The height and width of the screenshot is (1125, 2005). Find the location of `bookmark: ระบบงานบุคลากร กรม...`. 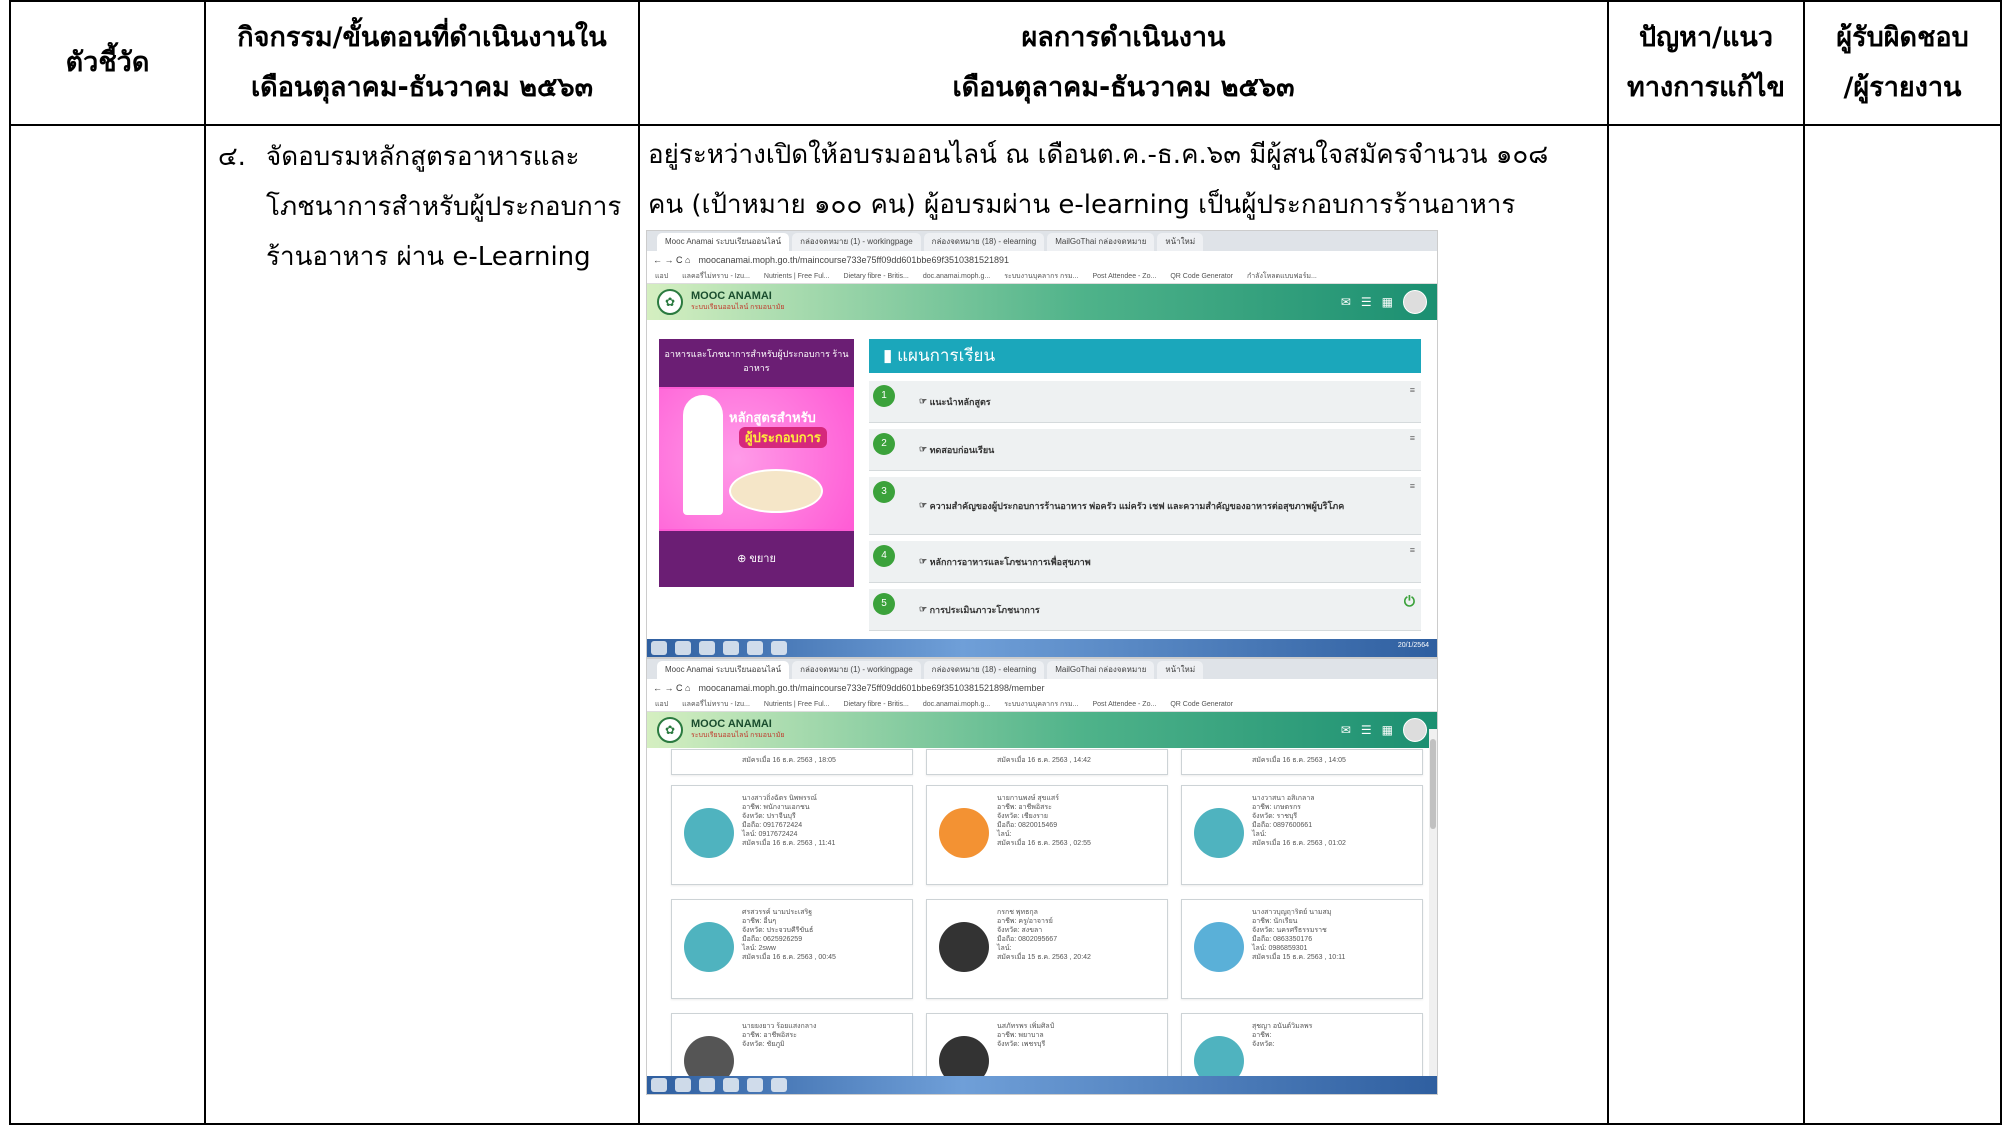

bookmark: ระบบงานบุคลากร กรม... is located at coordinates (1041, 276).